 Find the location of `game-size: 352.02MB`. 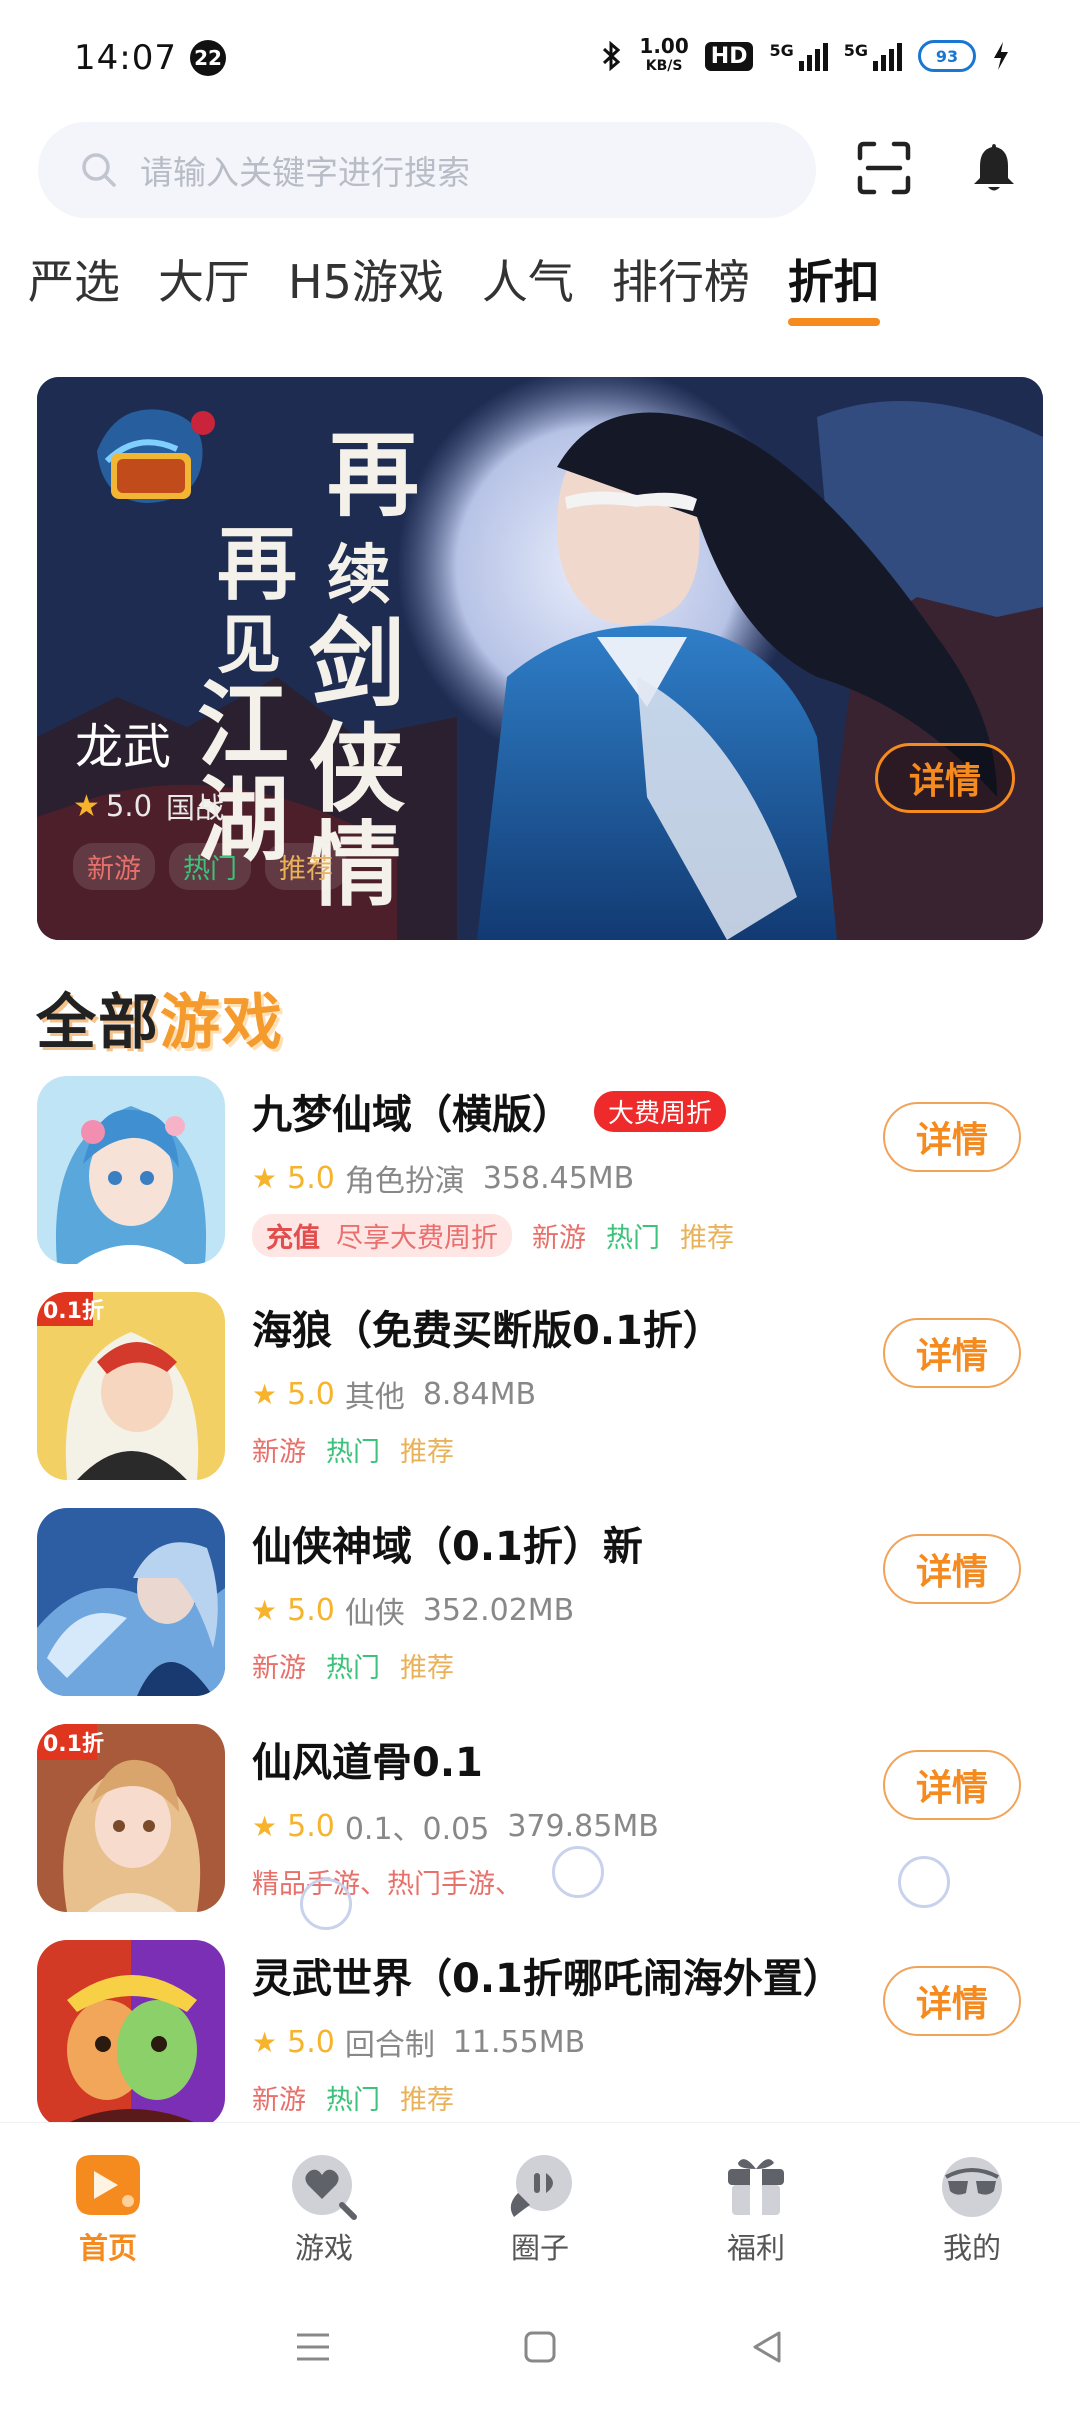

game-size: 352.02MB is located at coordinates (498, 1610).